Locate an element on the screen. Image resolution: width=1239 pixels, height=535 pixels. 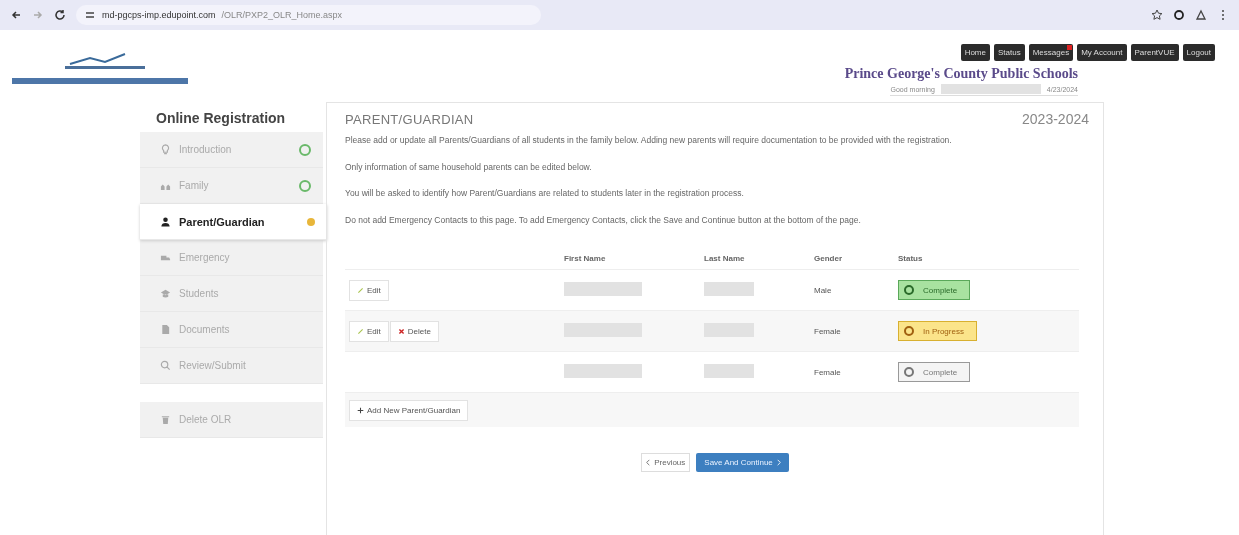
instruction-text: Please add or update all Parents/Guardians of all students in the family below. Adding new parents will require documentation to be provided with the registration. is located at coordinates (649, 140).